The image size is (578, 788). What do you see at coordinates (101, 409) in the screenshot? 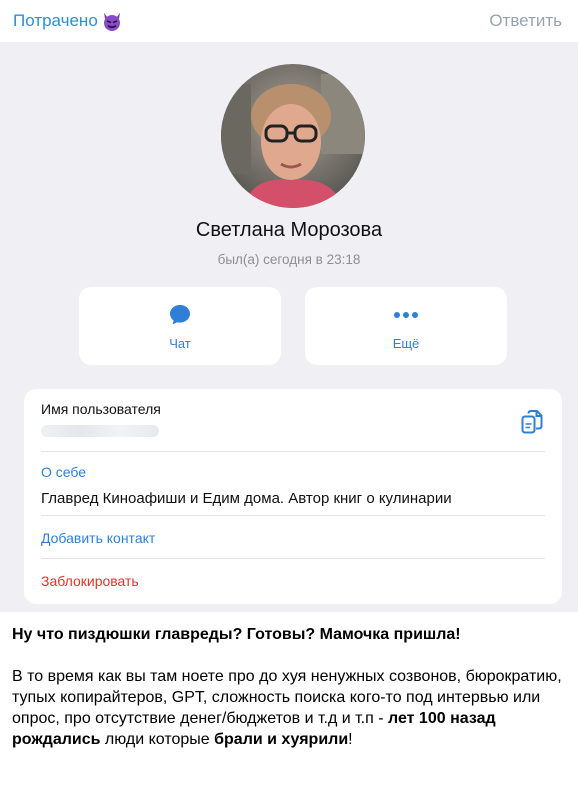
I see `username-label: Имя пользователя` at bounding box center [101, 409].